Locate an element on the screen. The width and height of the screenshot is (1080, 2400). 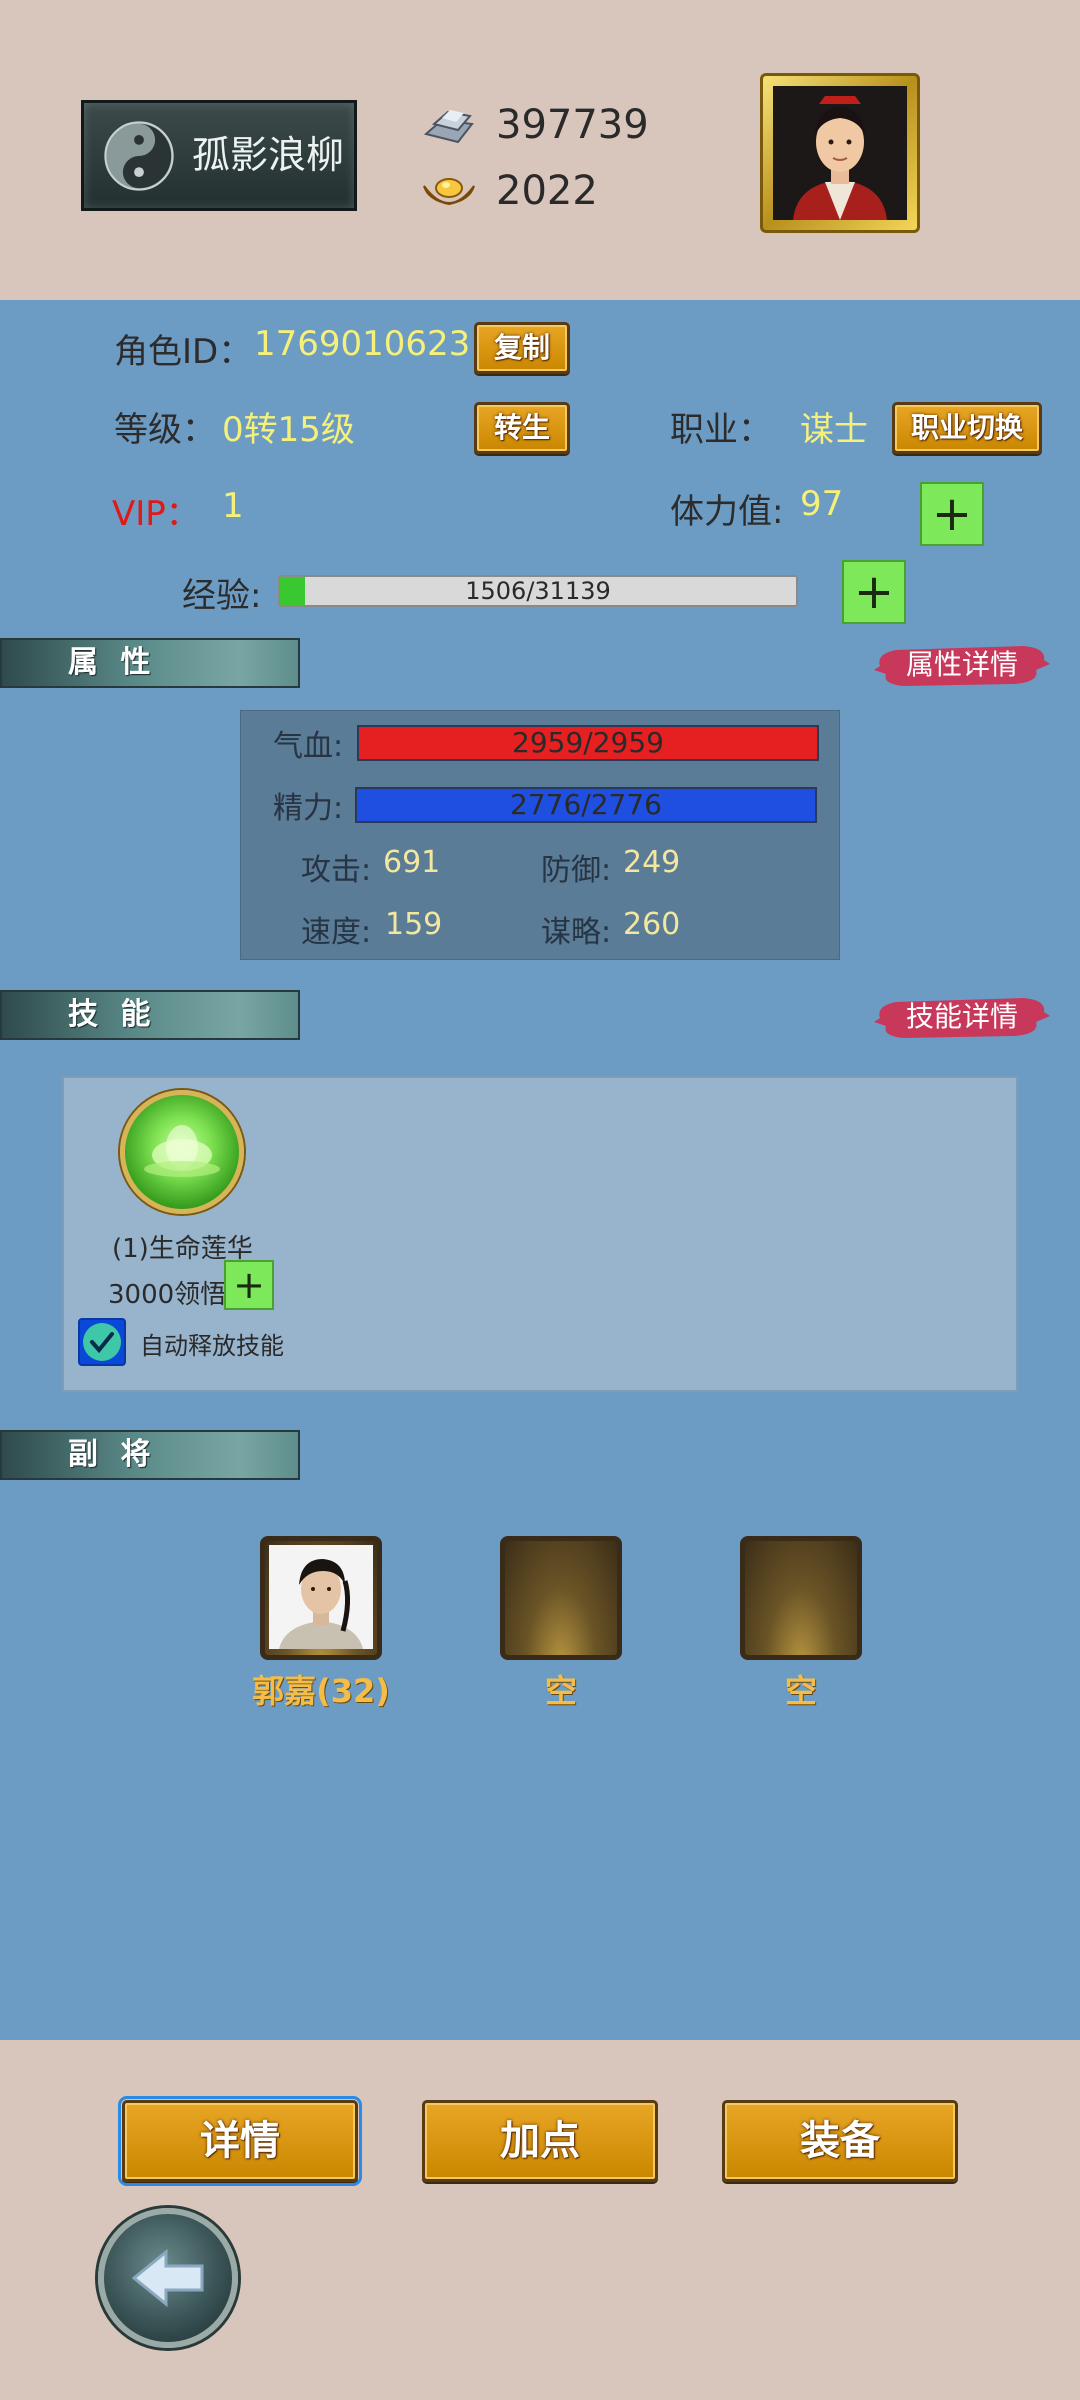
vip-value: 1 is located at coordinates (233, 506).